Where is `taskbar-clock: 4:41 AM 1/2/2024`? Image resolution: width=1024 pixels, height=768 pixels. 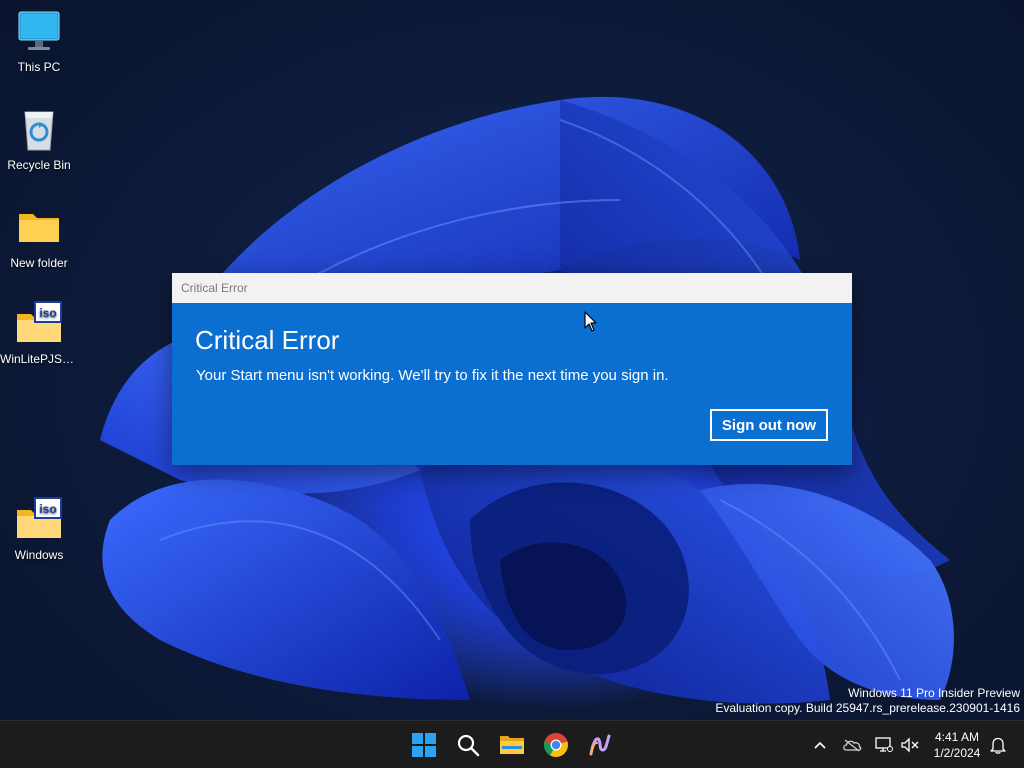
taskbar-clock: 4:41 AM 1/2/2024 is located at coordinates (957, 745).